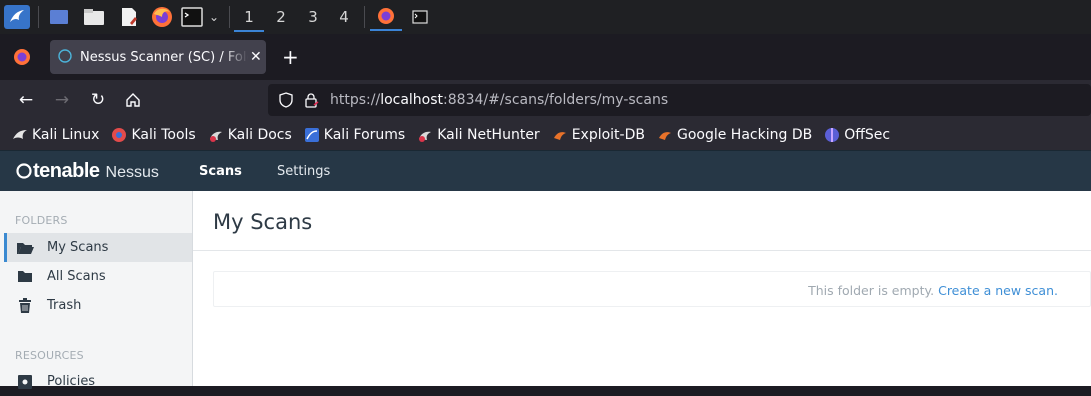  Describe the element at coordinates (286, 102) in the screenshot. I see `shield-icon` at that location.